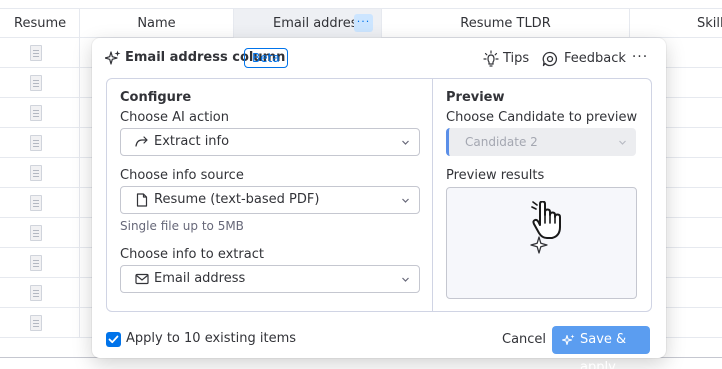 This screenshot has height=369, width=722. What do you see at coordinates (156, 97) in the screenshot?
I see `configure-title: Configure` at bounding box center [156, 97].